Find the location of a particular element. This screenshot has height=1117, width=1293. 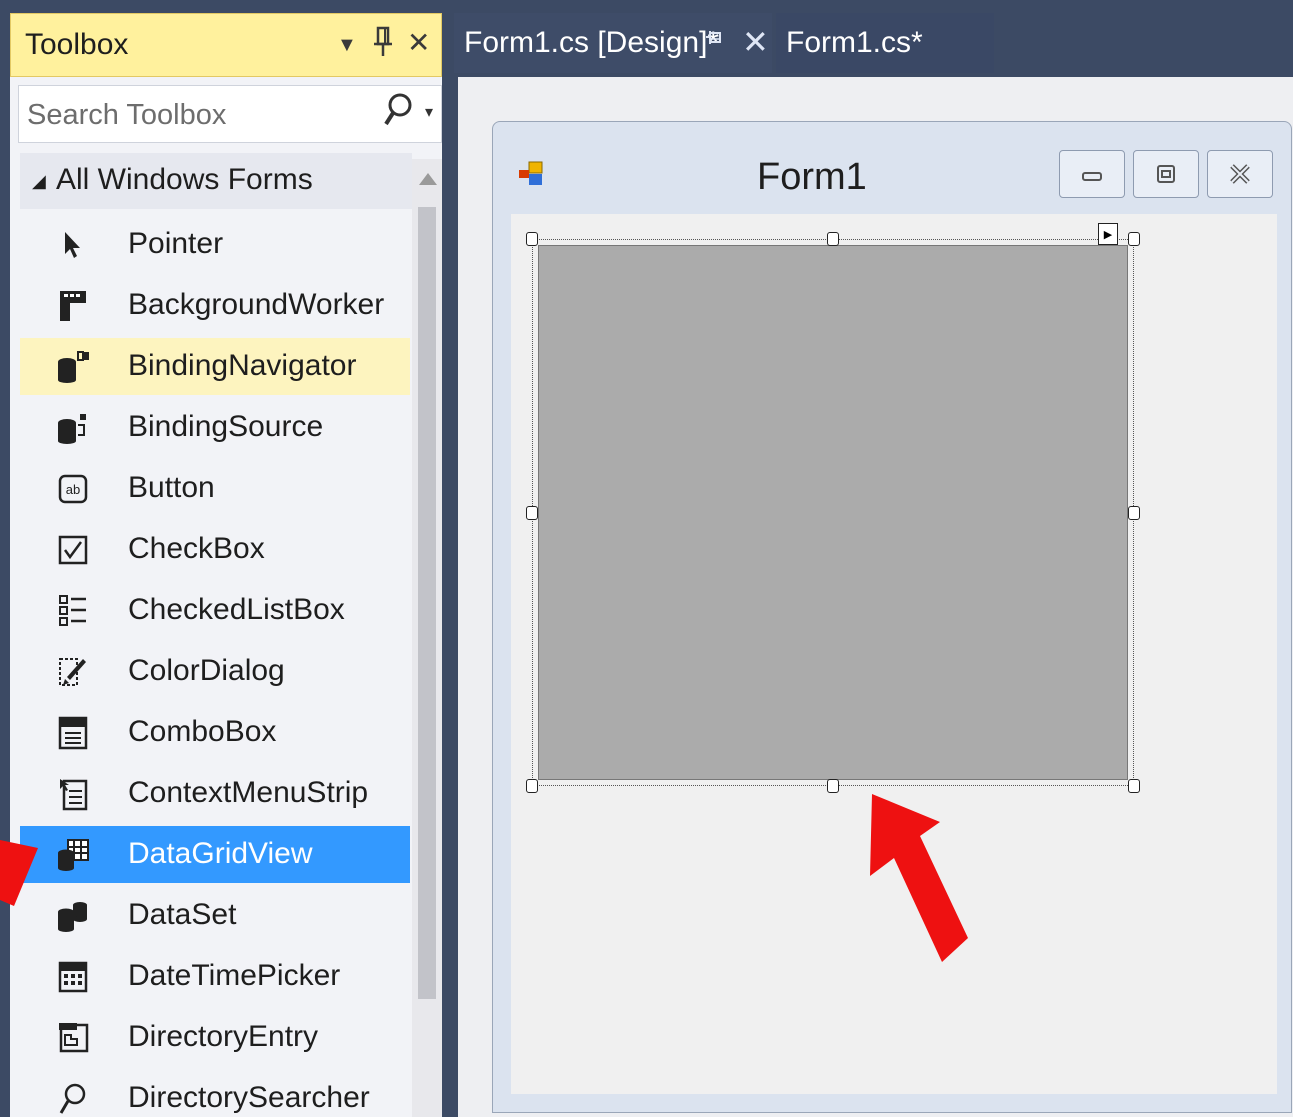

window-position-dropdown-icon: ▼ is located at coordinates (347, 45).